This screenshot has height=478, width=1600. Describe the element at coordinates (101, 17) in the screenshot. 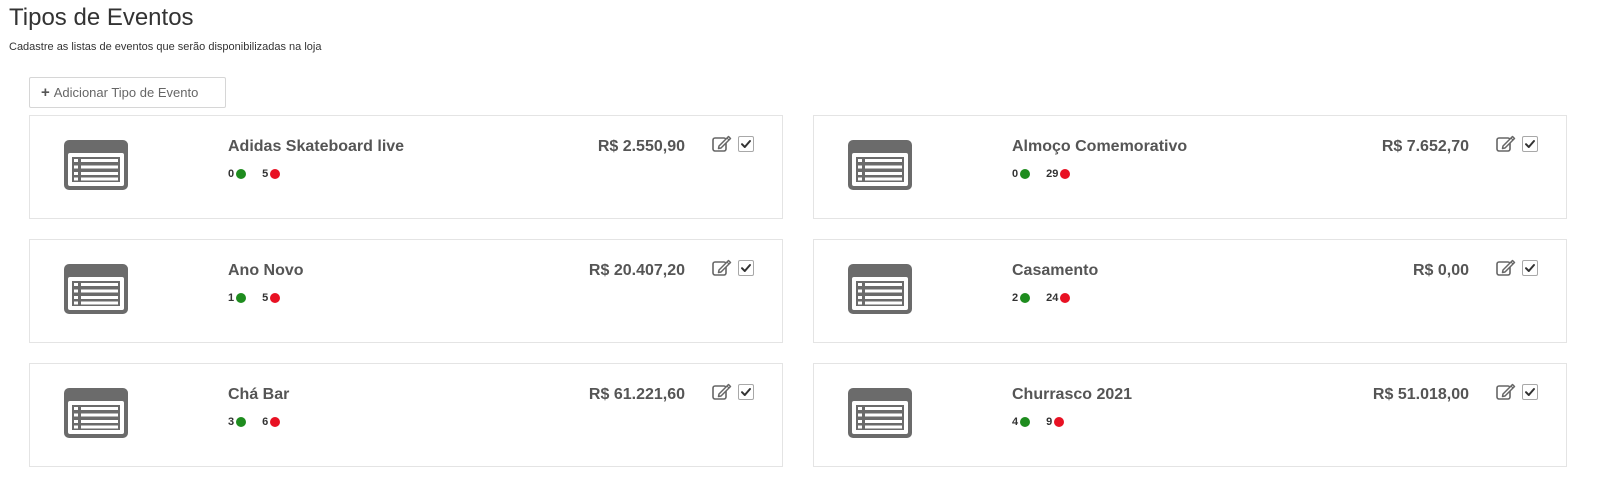

I see `page-title: Tipos de Eventos` at that location.